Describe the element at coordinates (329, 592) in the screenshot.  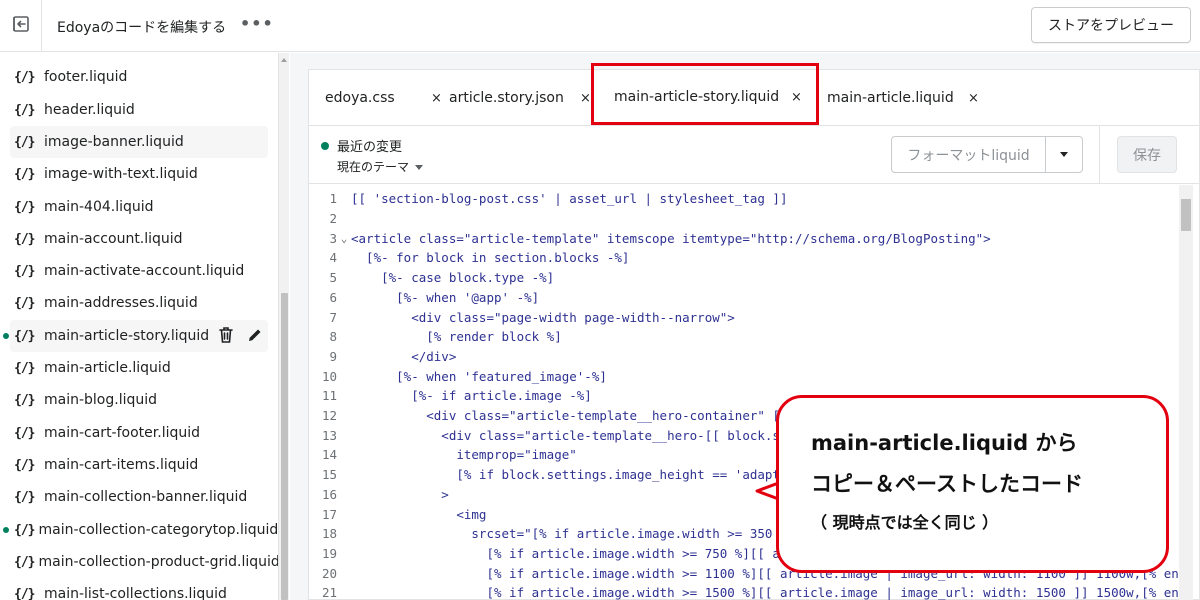
I see `line-number: 21` at that location.